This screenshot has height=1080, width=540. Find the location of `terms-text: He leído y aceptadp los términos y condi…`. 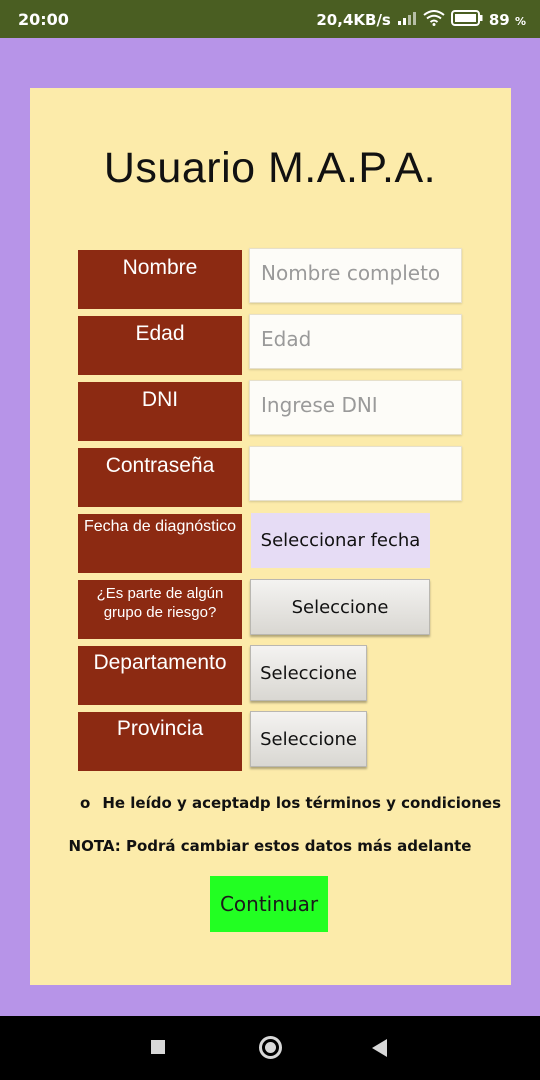

terms-text: He leído y aceptadp los términos y condi… is located at coordinates (302, 803).